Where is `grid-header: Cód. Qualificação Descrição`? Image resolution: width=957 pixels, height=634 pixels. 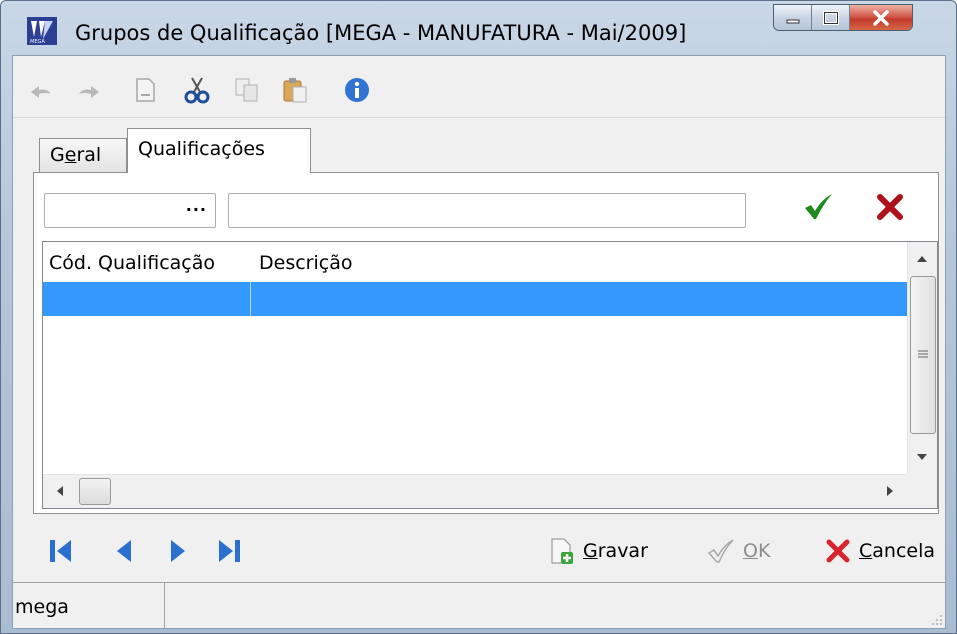
grid-header: Cód. Qualificação Descrição is located at coordinates (475, 262).